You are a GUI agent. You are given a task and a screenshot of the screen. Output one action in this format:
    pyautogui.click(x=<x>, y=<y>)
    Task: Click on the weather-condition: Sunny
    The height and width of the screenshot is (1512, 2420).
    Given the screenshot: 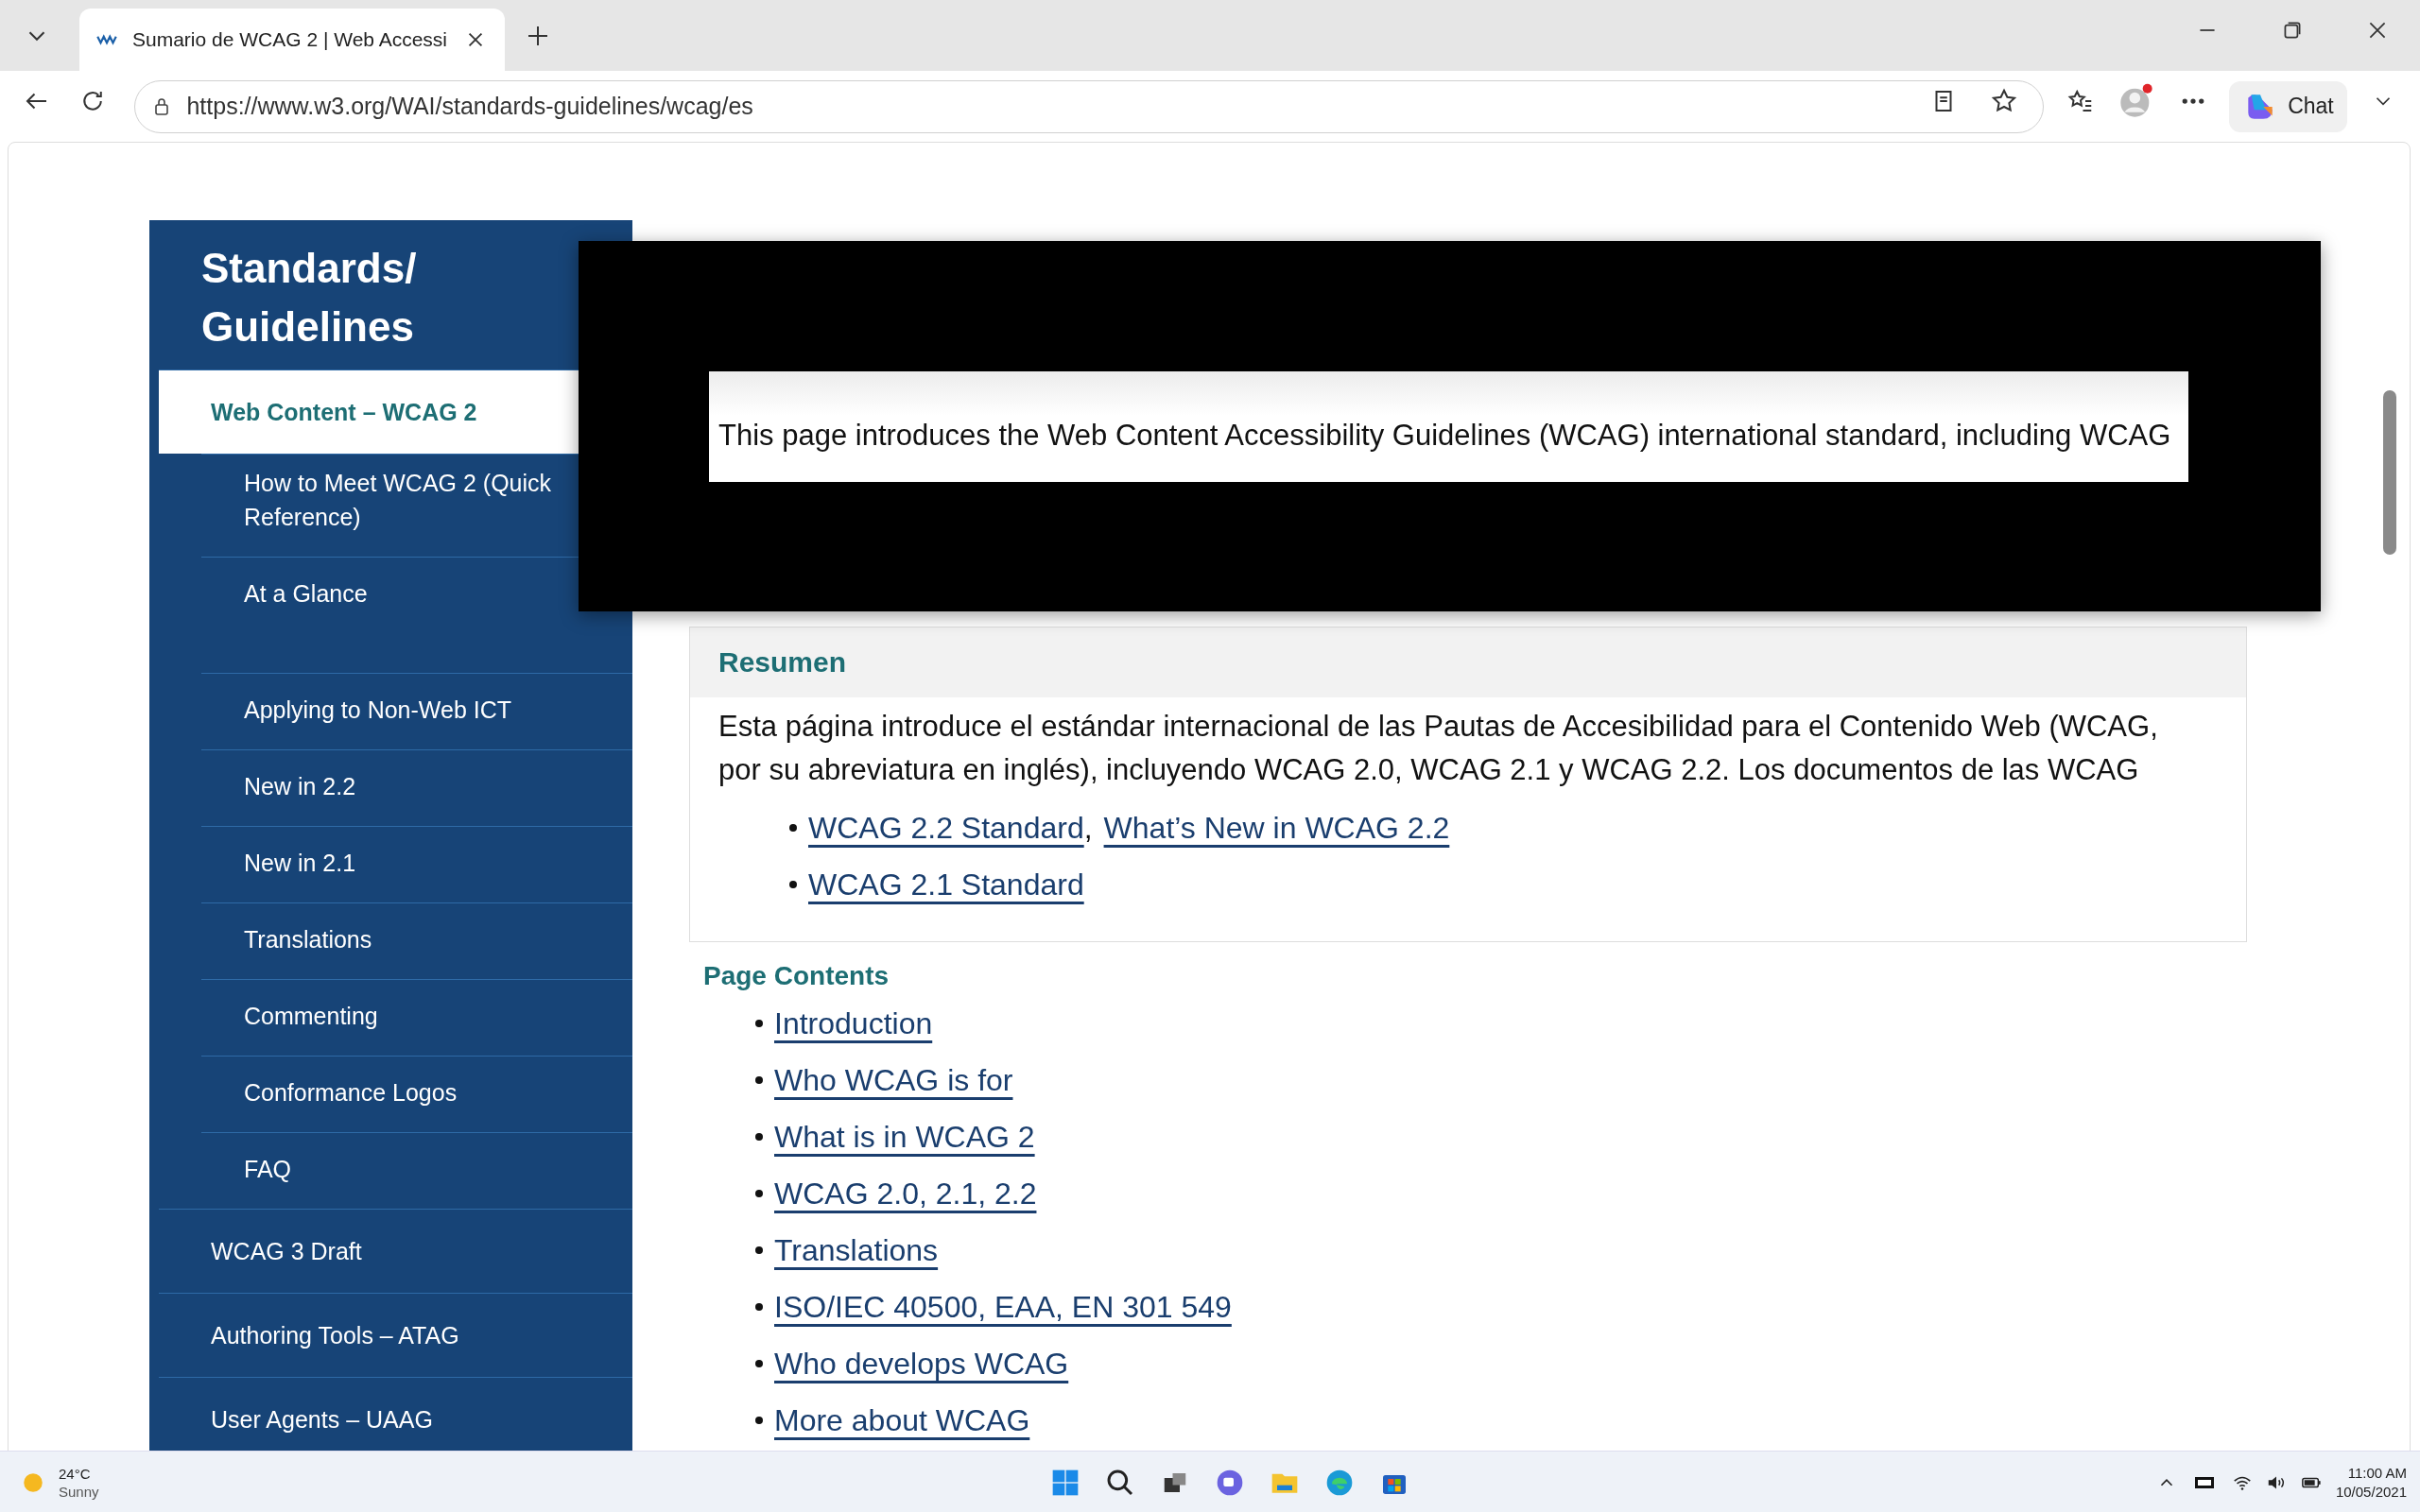 What is the action you would take?
    pyautogui.click(x=79, y=1491)
    